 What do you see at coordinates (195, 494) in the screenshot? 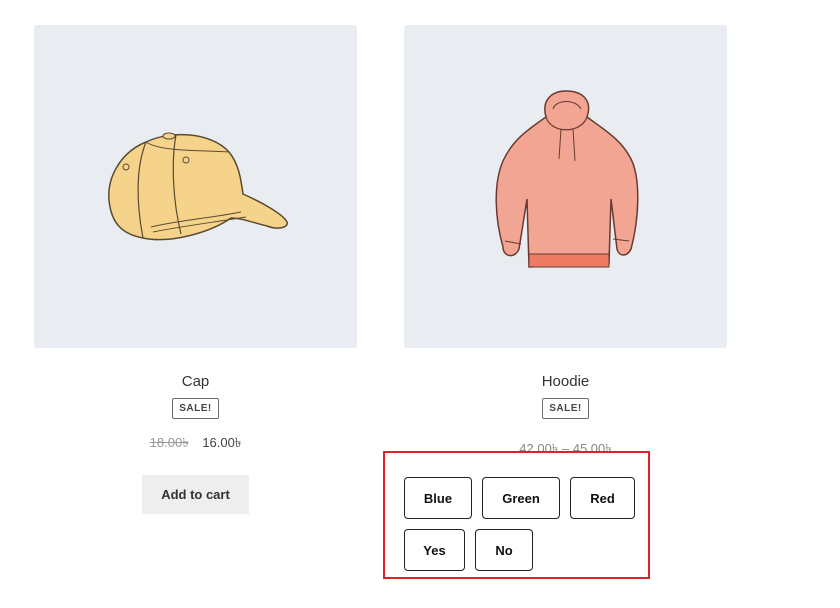
I see `add-to-cart-button: Add to cart` at bounding box center [195, 494].